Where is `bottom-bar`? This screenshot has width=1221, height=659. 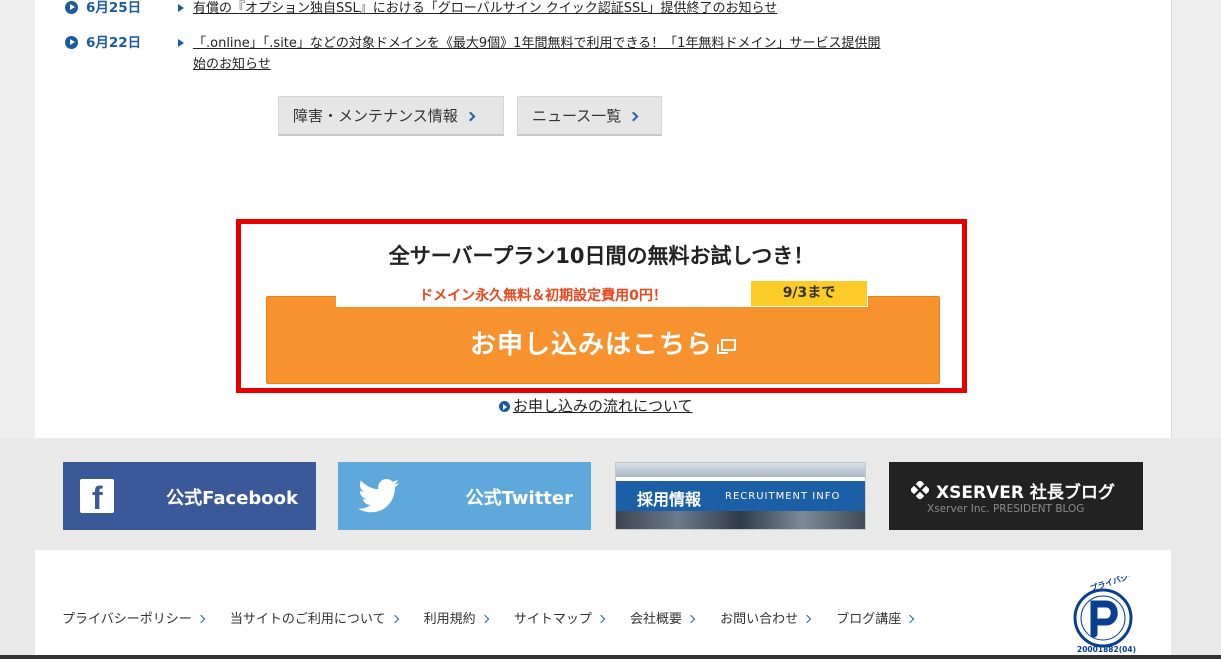 bottom-bar is located at coordinates (610, 657).